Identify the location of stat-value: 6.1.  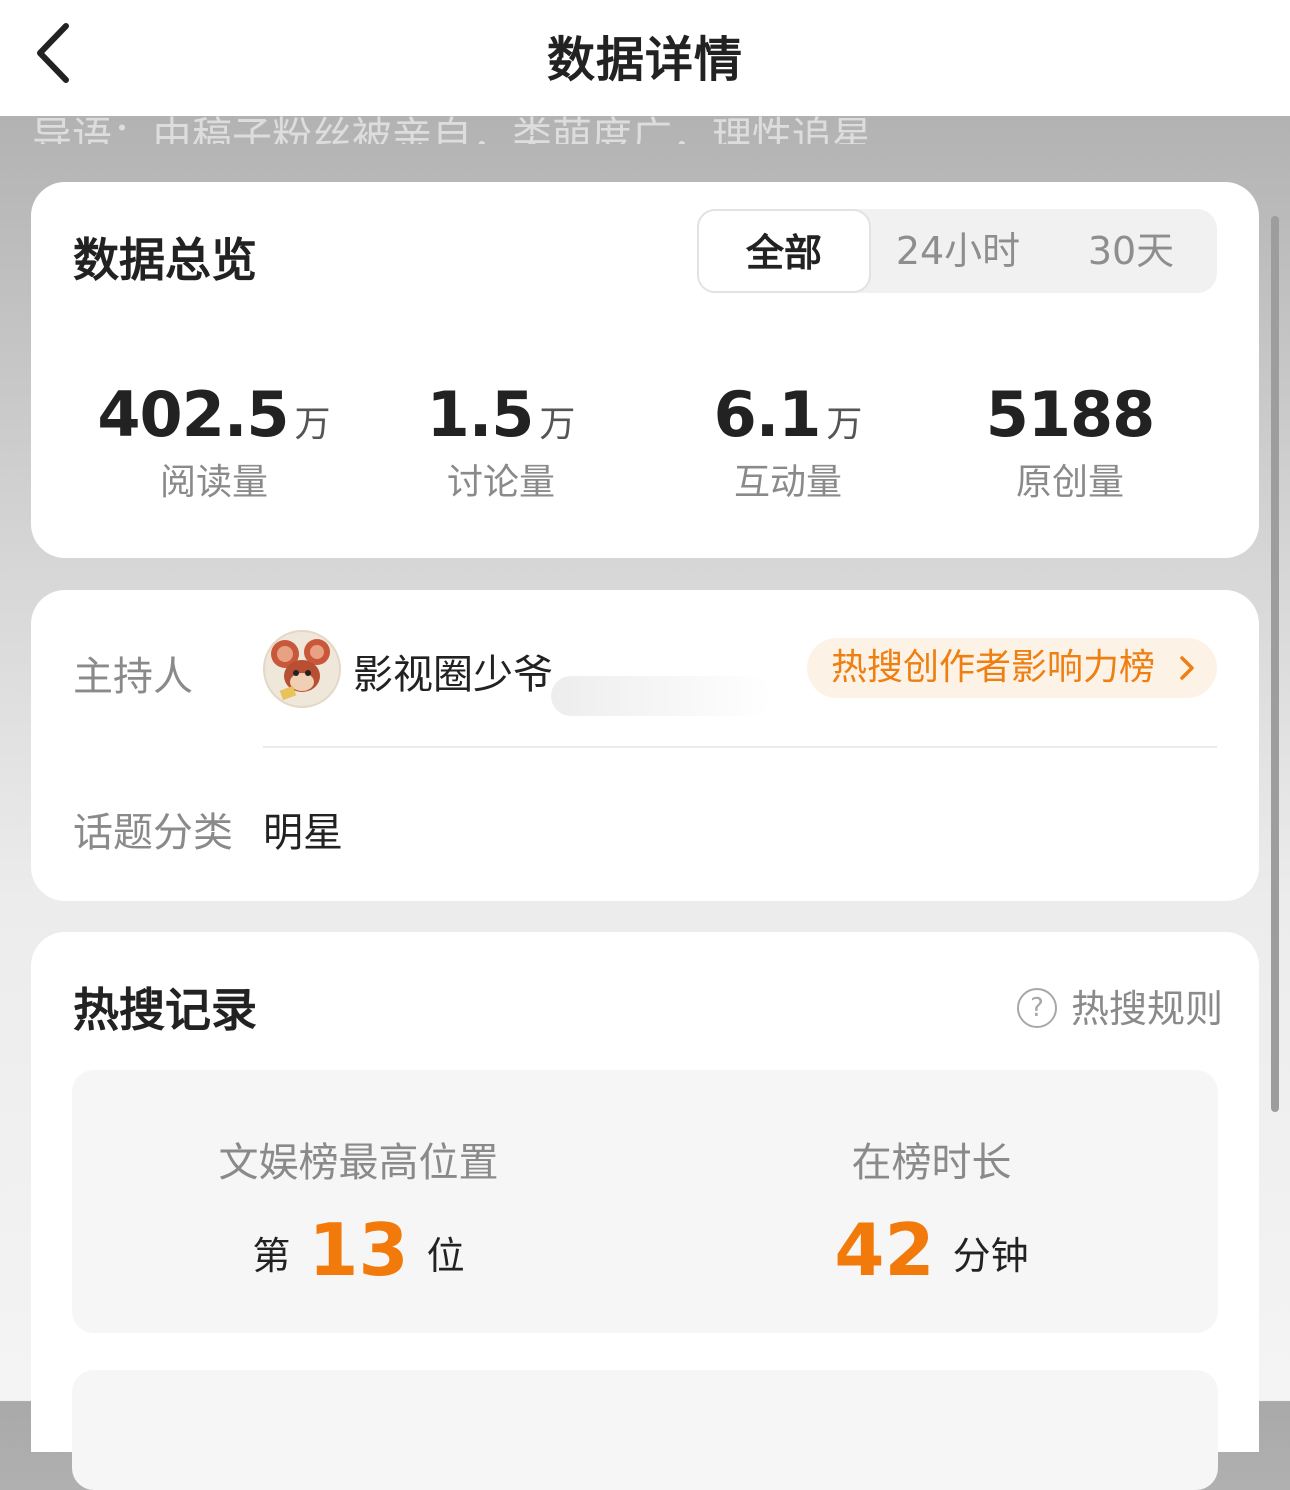
(767, 414).